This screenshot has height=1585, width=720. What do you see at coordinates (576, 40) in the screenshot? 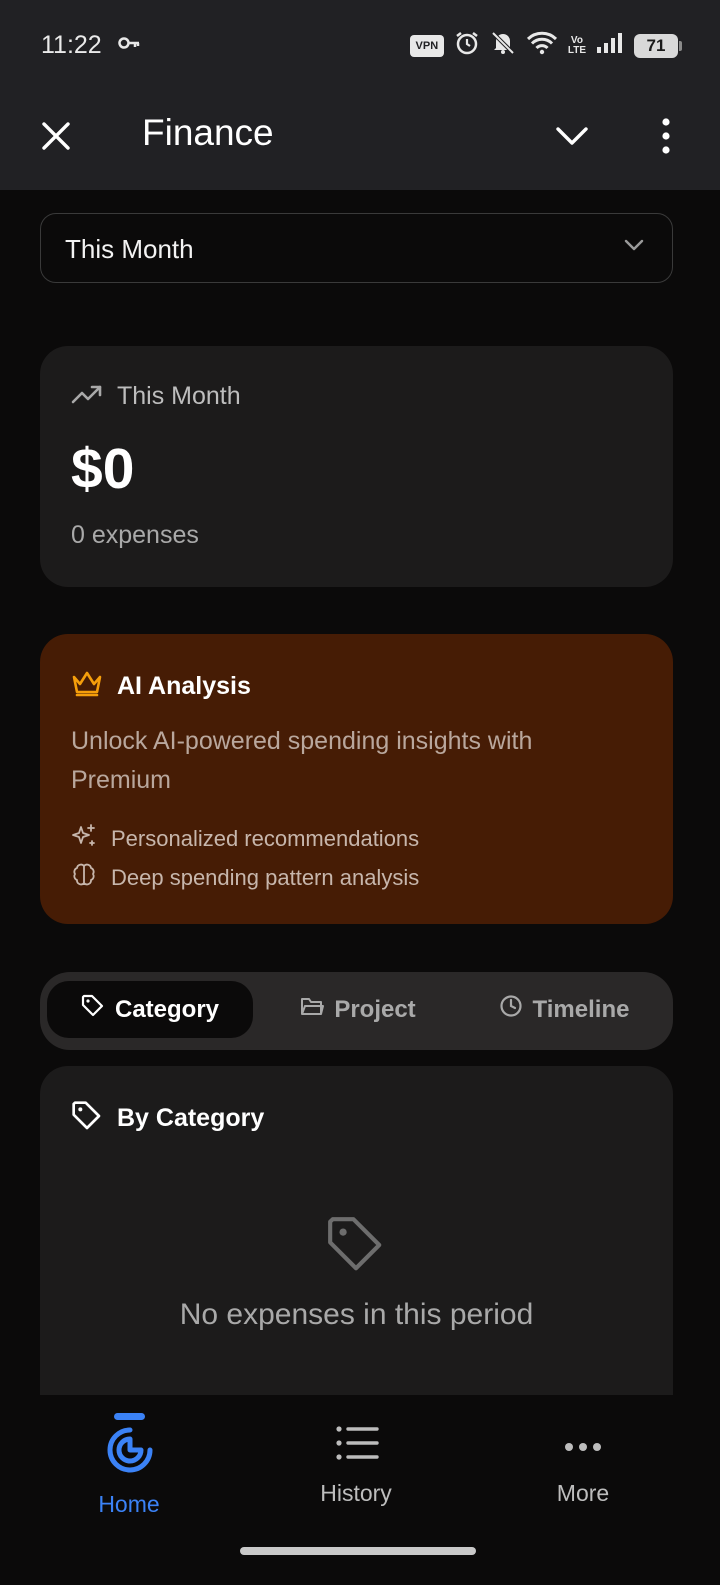
I see `volte-top: Vo` at bounding box center [576, 40].